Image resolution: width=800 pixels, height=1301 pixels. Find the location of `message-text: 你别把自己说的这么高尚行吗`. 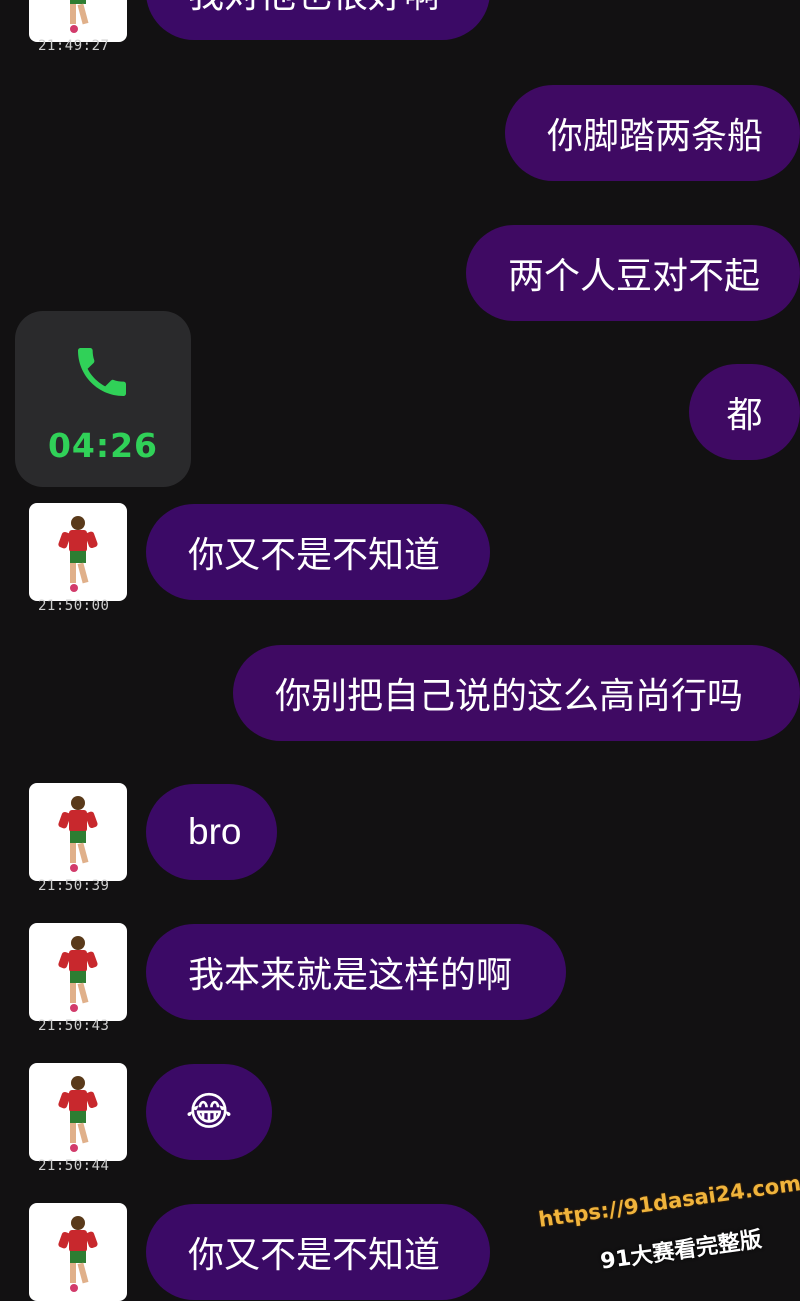

message-text: 你别把自己说的这么高尚行吗 is located at coordinates (509, 696).